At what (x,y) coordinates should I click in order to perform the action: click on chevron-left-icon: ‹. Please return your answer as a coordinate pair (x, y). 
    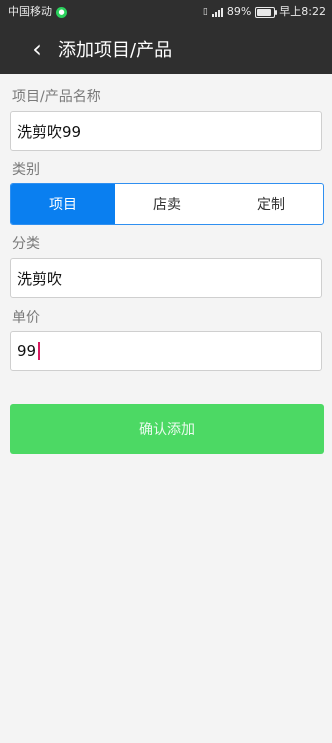
    Looking at the image, I should click on (37, 49).